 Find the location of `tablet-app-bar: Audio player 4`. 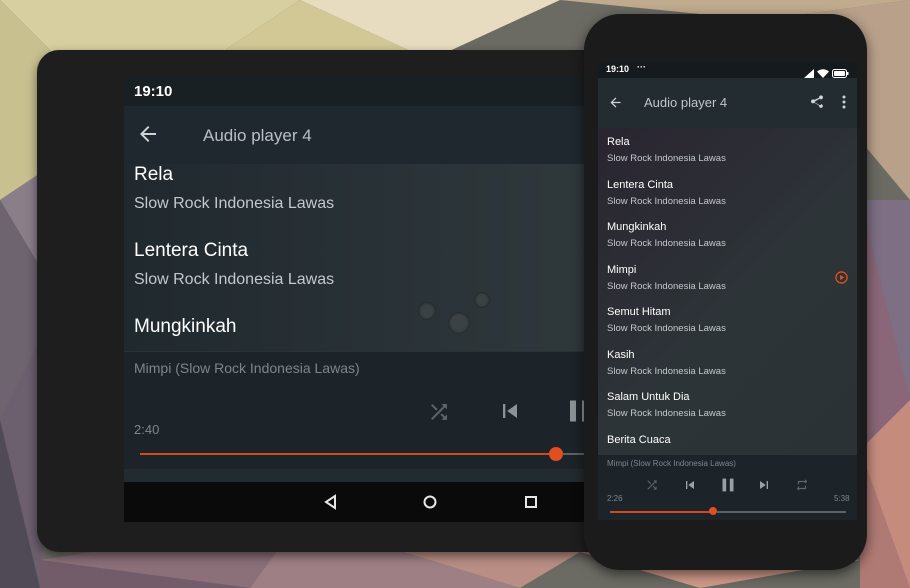

tablet-app-bar: Audio player 4 is located at coordinates (373, 135).